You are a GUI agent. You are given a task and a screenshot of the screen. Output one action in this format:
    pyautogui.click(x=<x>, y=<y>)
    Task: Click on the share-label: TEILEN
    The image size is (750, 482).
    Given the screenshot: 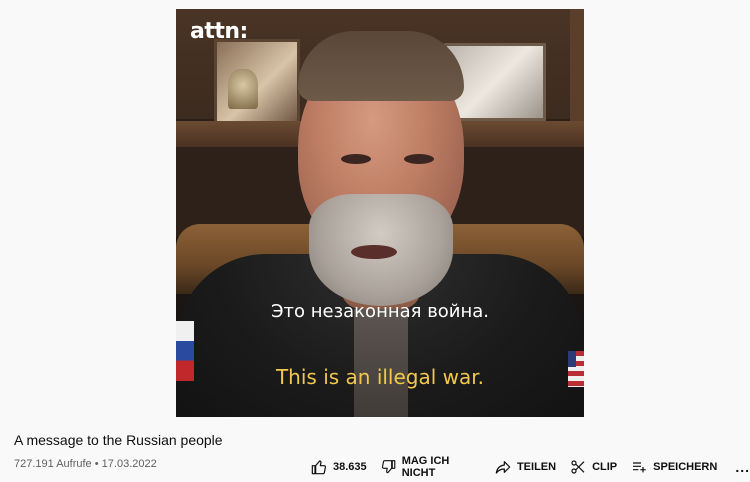 What is the action you would take?
    pyautogui.click(x=536, y=467)
    